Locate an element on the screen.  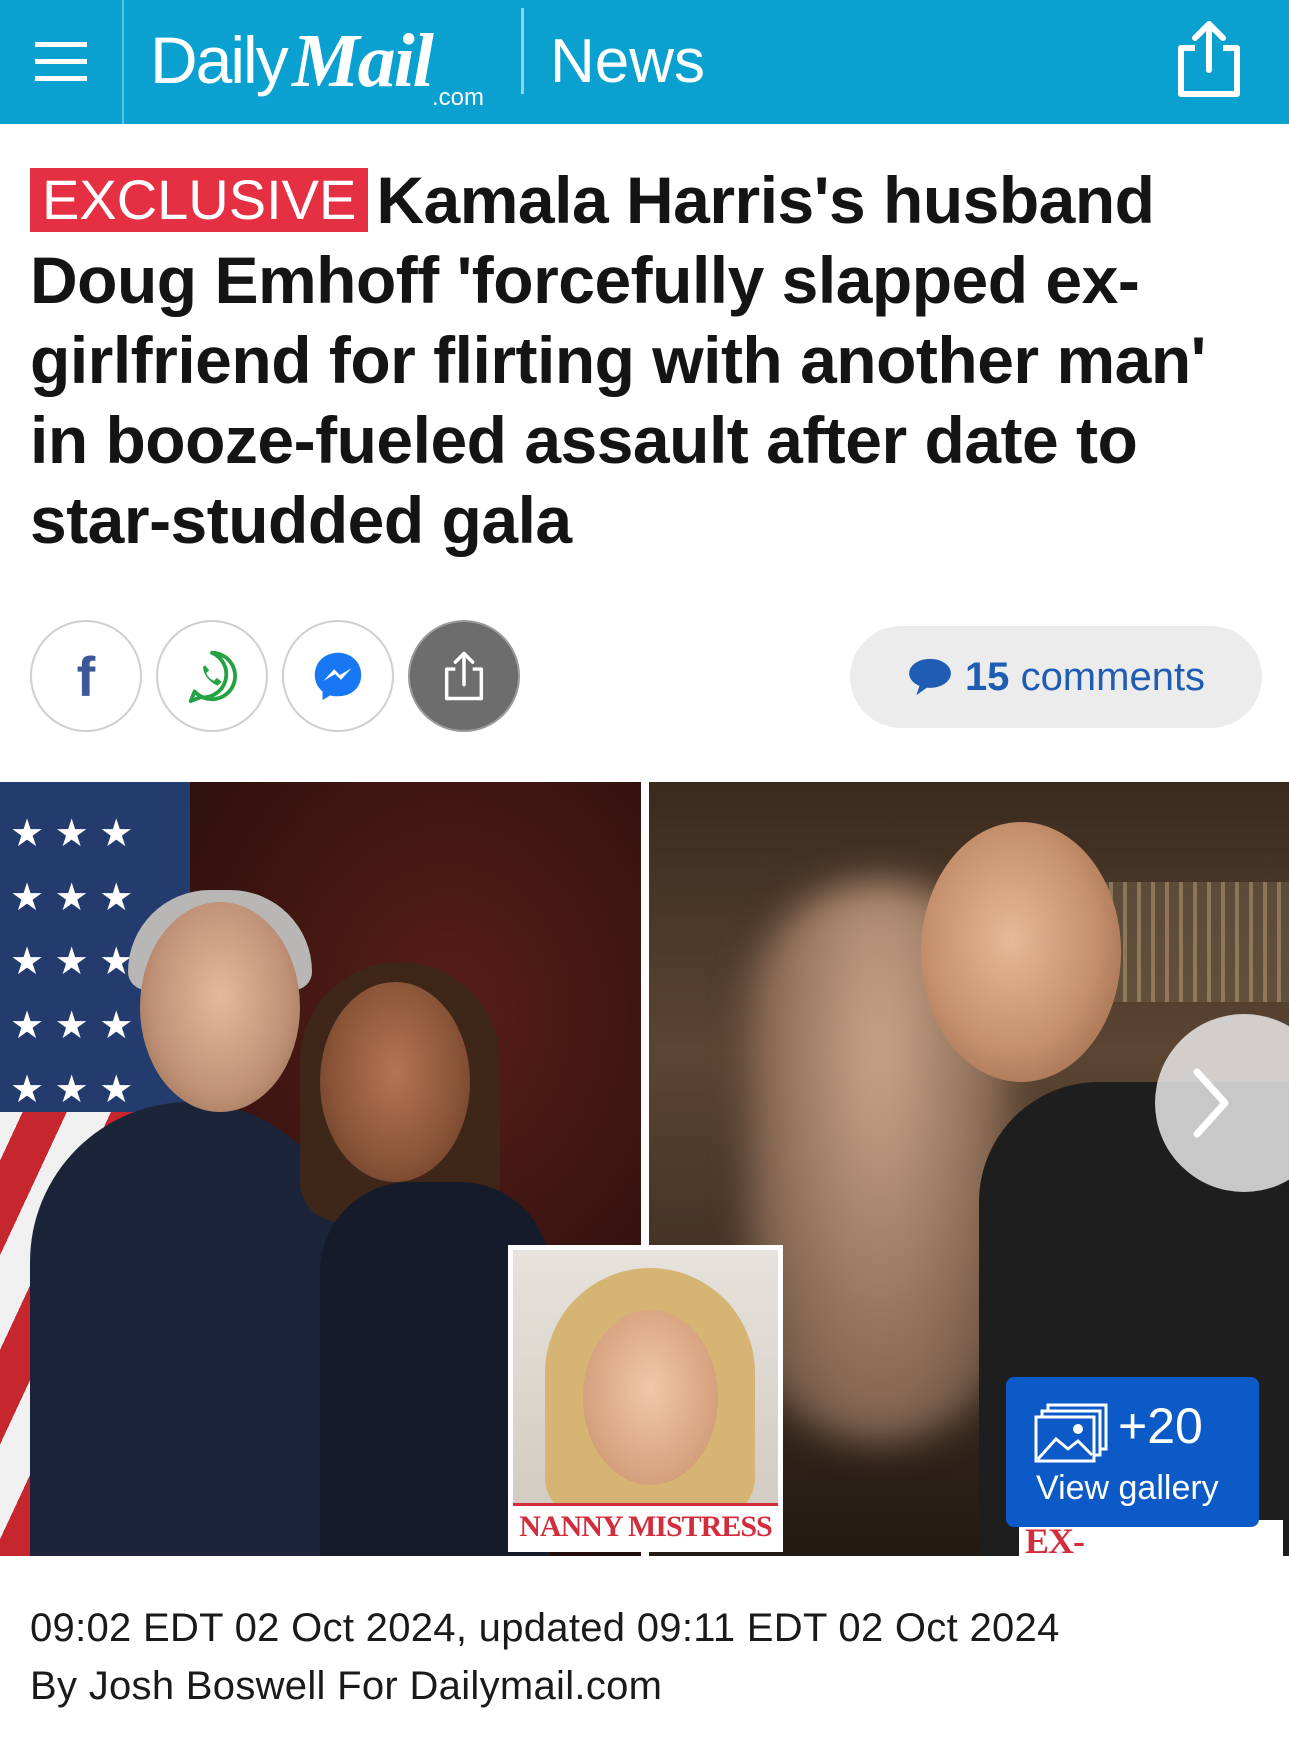
section-label: News is located at coordinates (627, 61).